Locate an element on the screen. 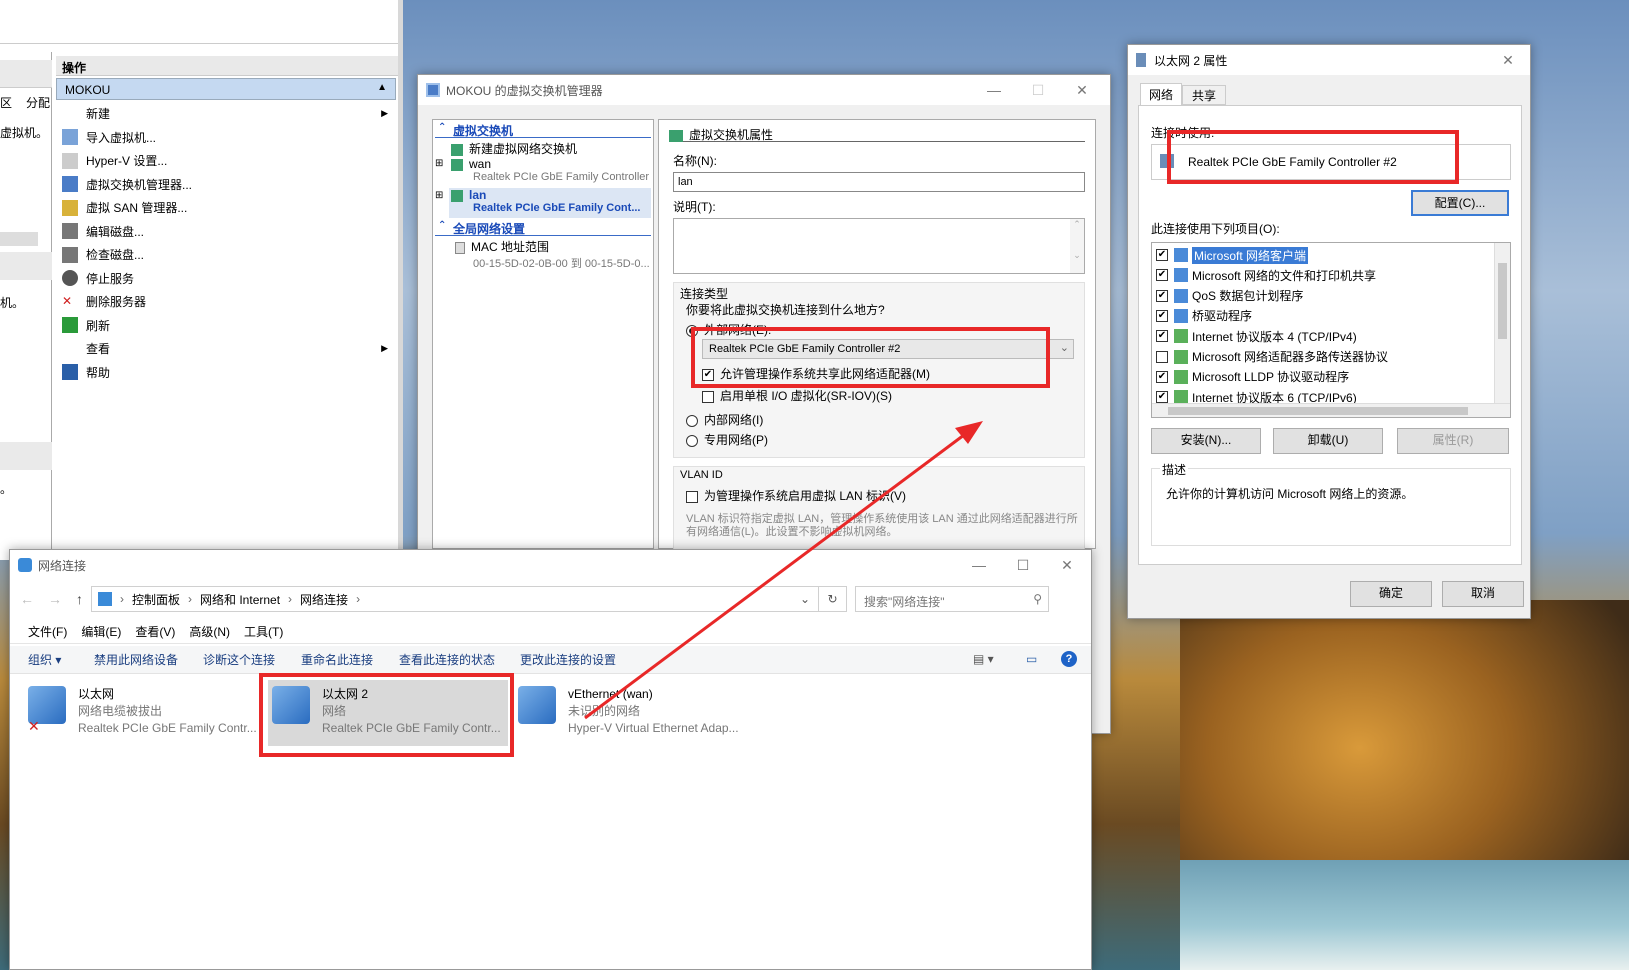  component-item: ✔ 桥驱动程序 is located at coordinates (1204, 316).